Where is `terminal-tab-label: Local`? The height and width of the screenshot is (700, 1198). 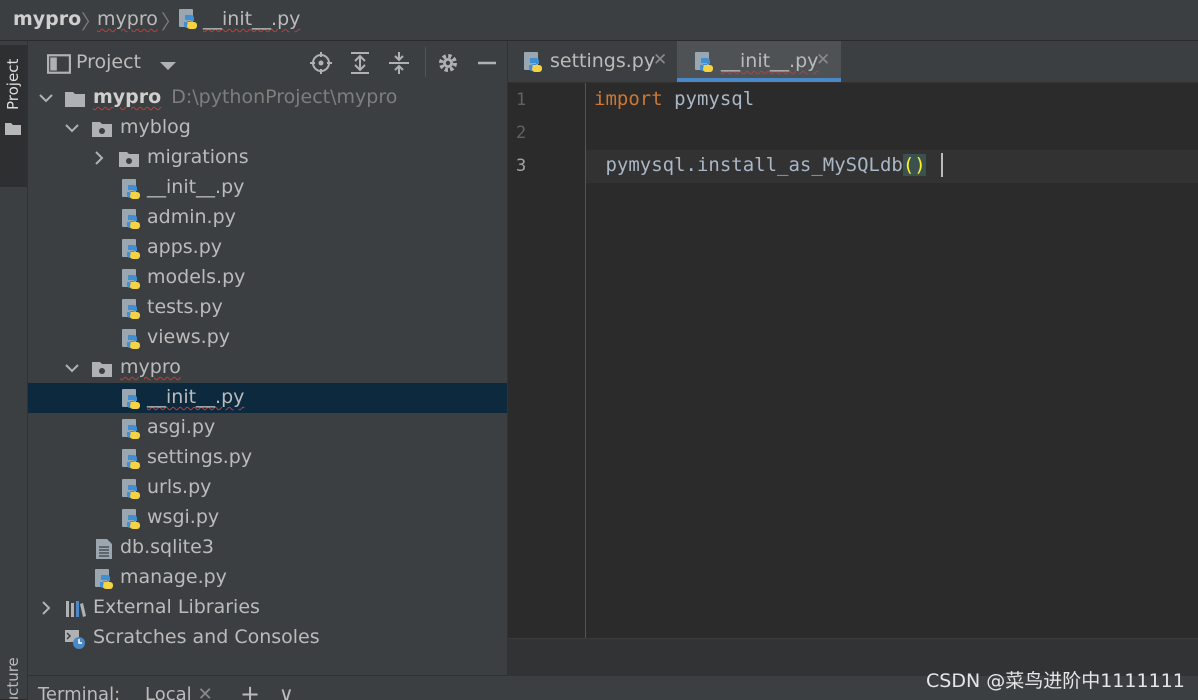
terminal-tab-label: Local is located at coordinates (168, 692).